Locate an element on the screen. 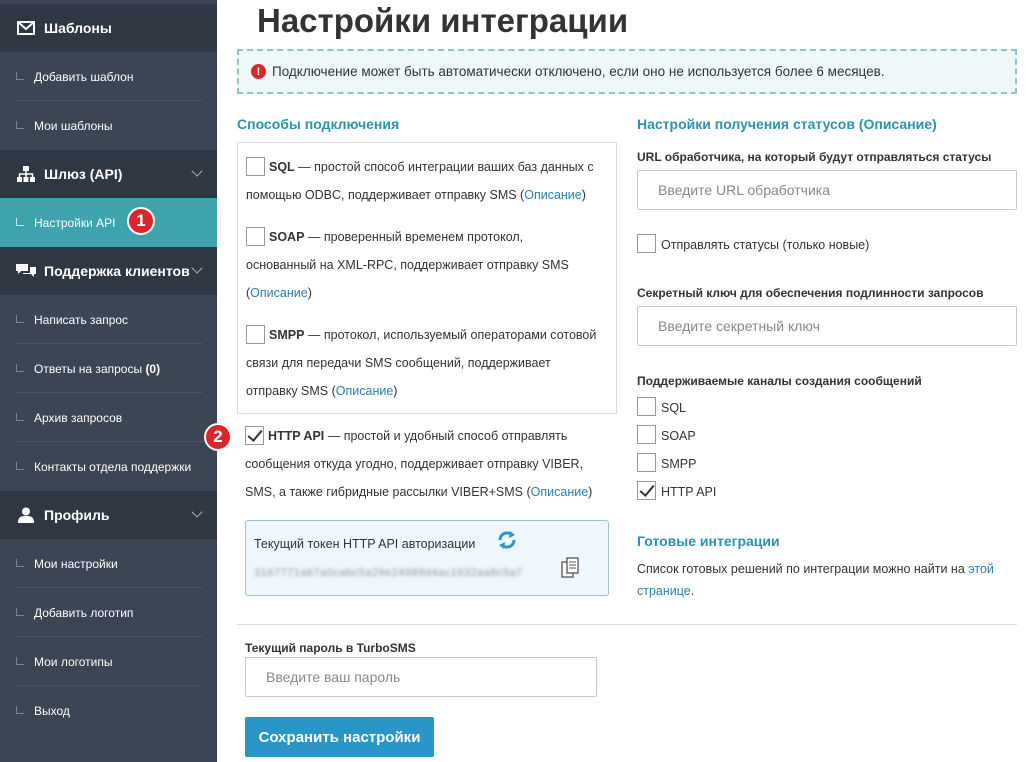 The width and height of the screenshot is (1034, 762). channel-http-api: HTTP API is located at coordinates (676, 491).